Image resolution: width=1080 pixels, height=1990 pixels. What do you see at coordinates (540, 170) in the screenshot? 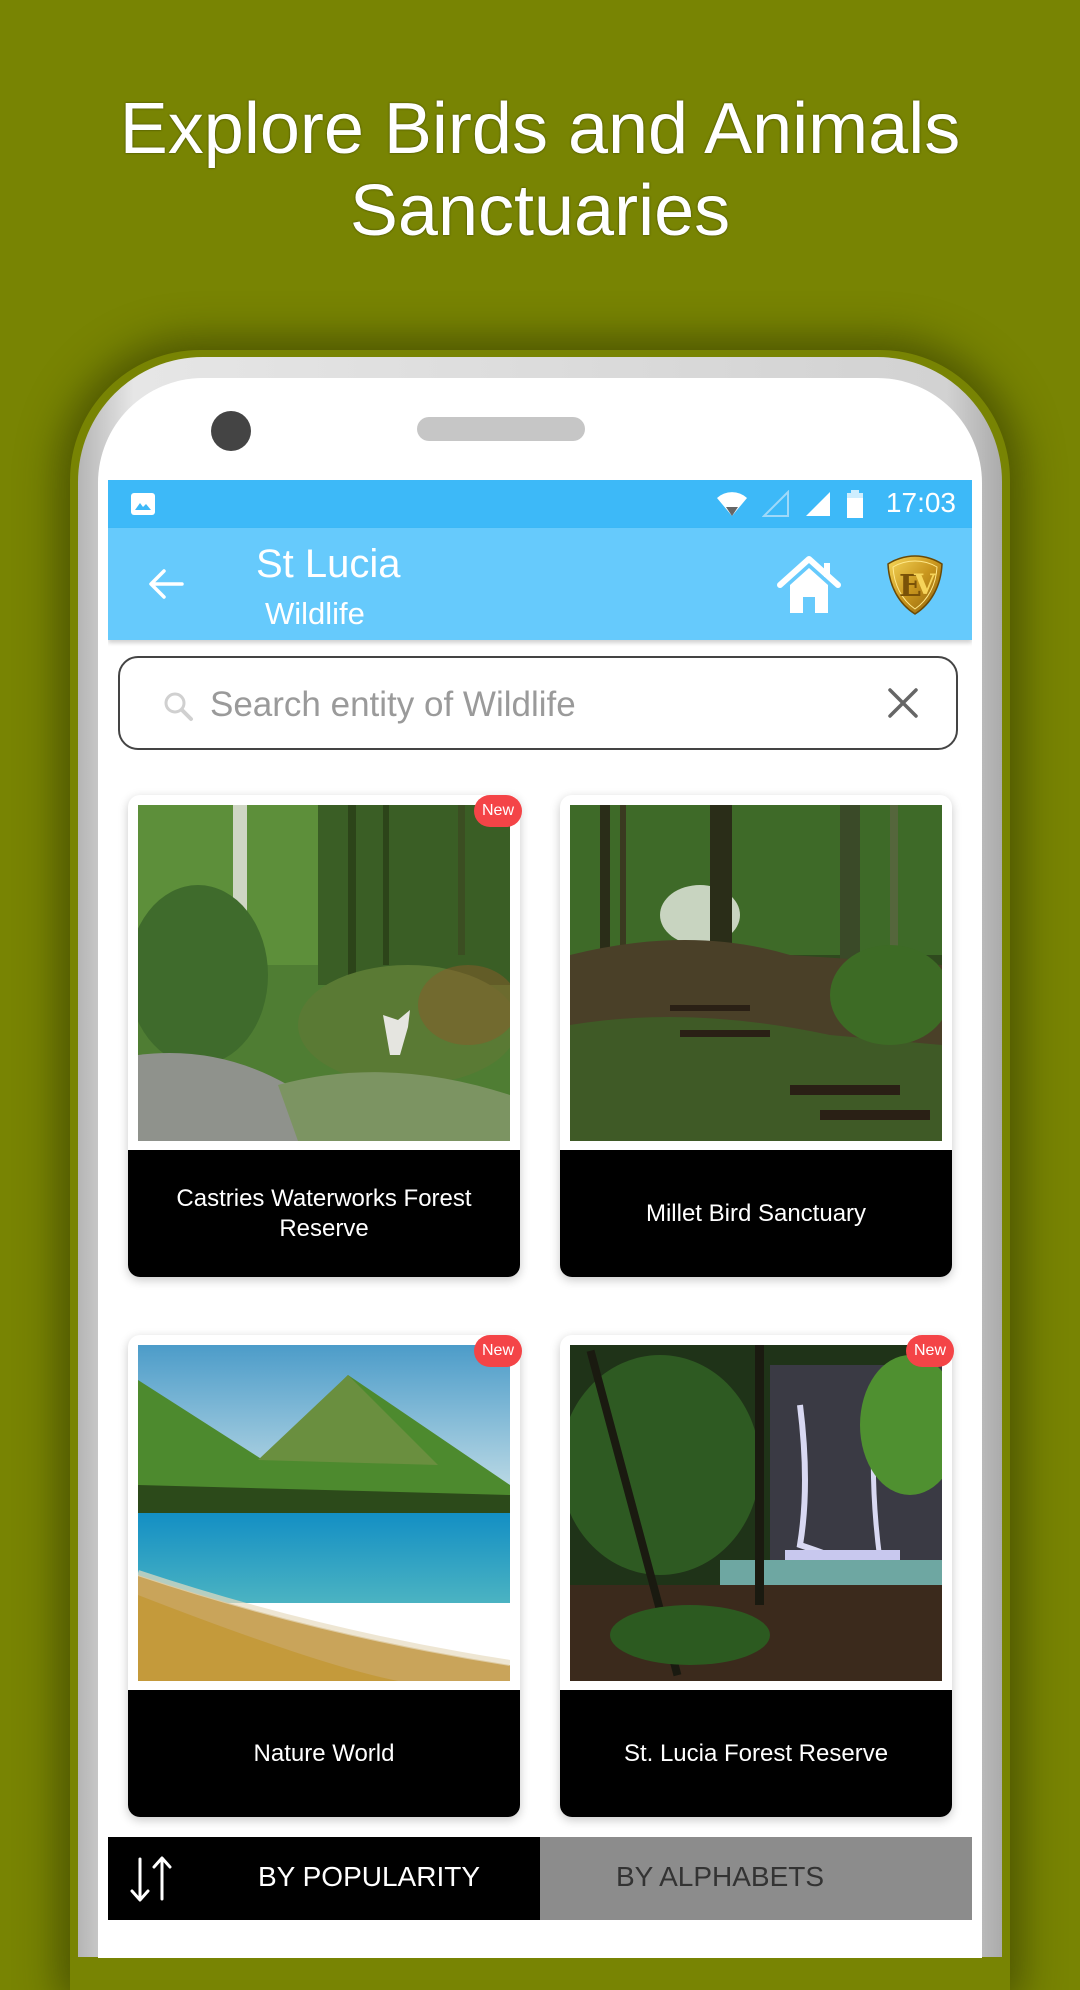
I see `promo-headline: Explore Birds and Animals Sanctuaries` at bounding box center [540, 170].